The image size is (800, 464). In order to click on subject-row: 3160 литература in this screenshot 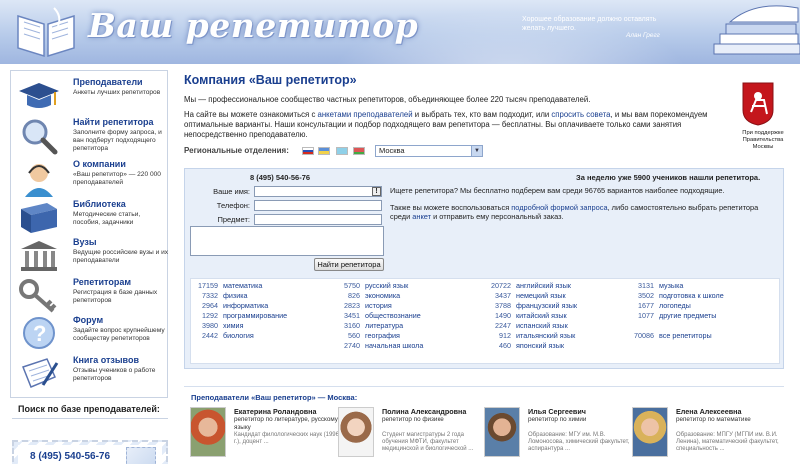, I will do `click(406, 326)`.